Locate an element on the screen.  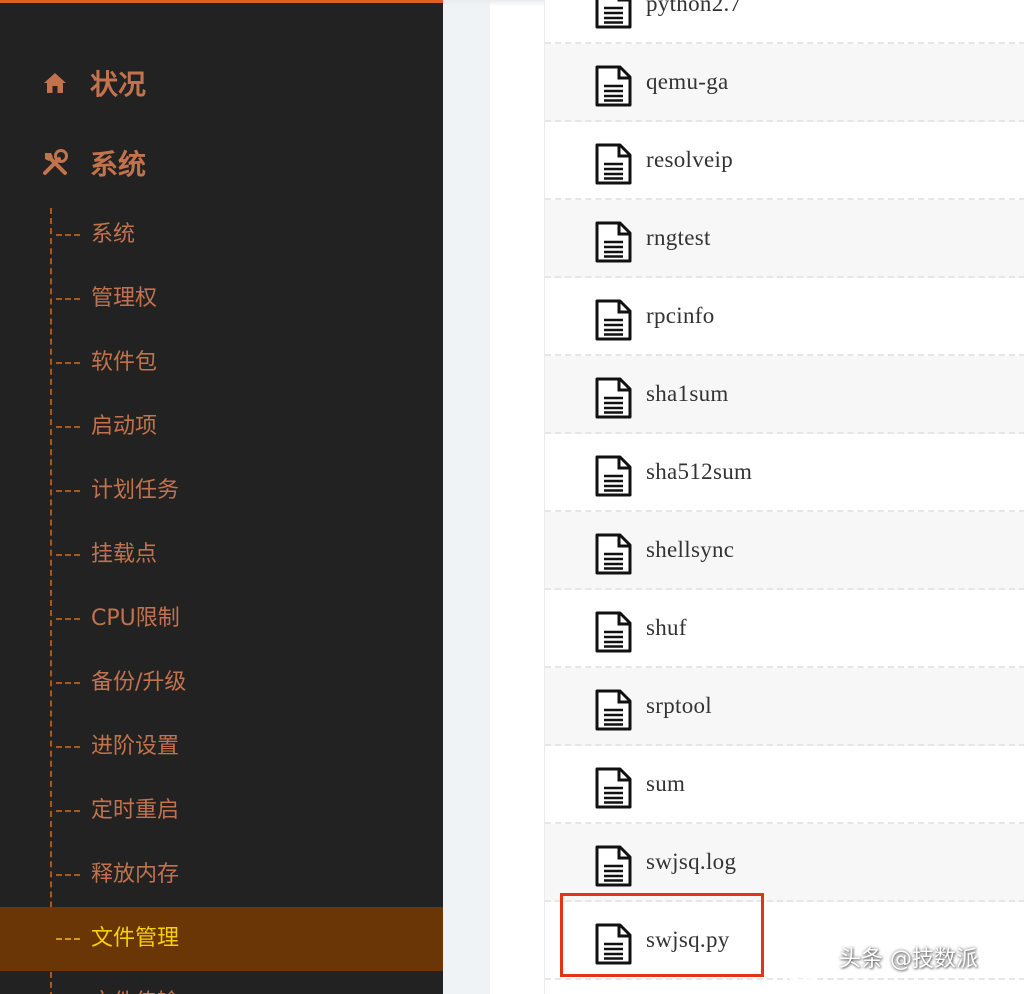
file-name: rngtest is located at coordinates (678, 237).